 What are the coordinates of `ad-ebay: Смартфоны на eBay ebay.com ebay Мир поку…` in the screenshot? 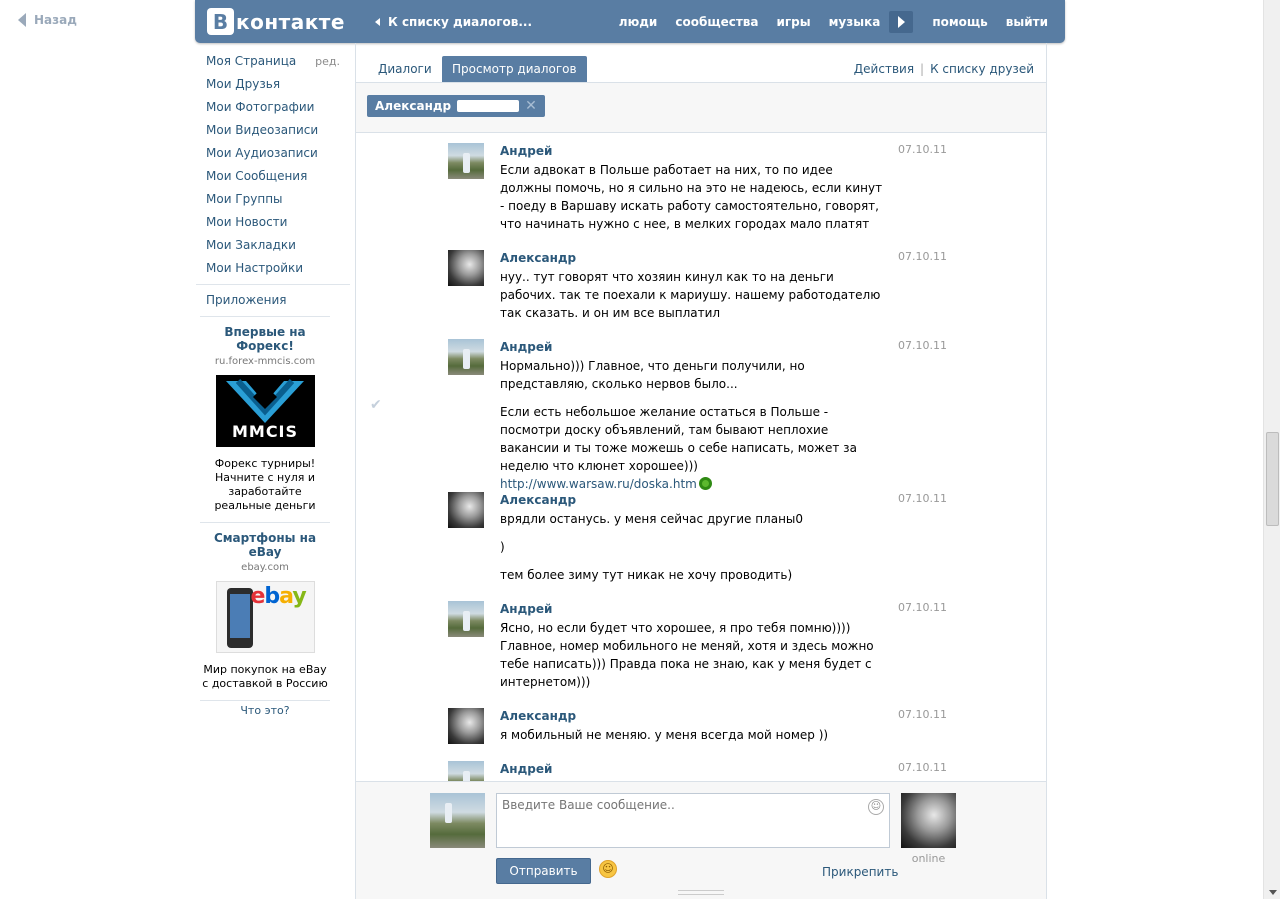 It's located at (265, 616).